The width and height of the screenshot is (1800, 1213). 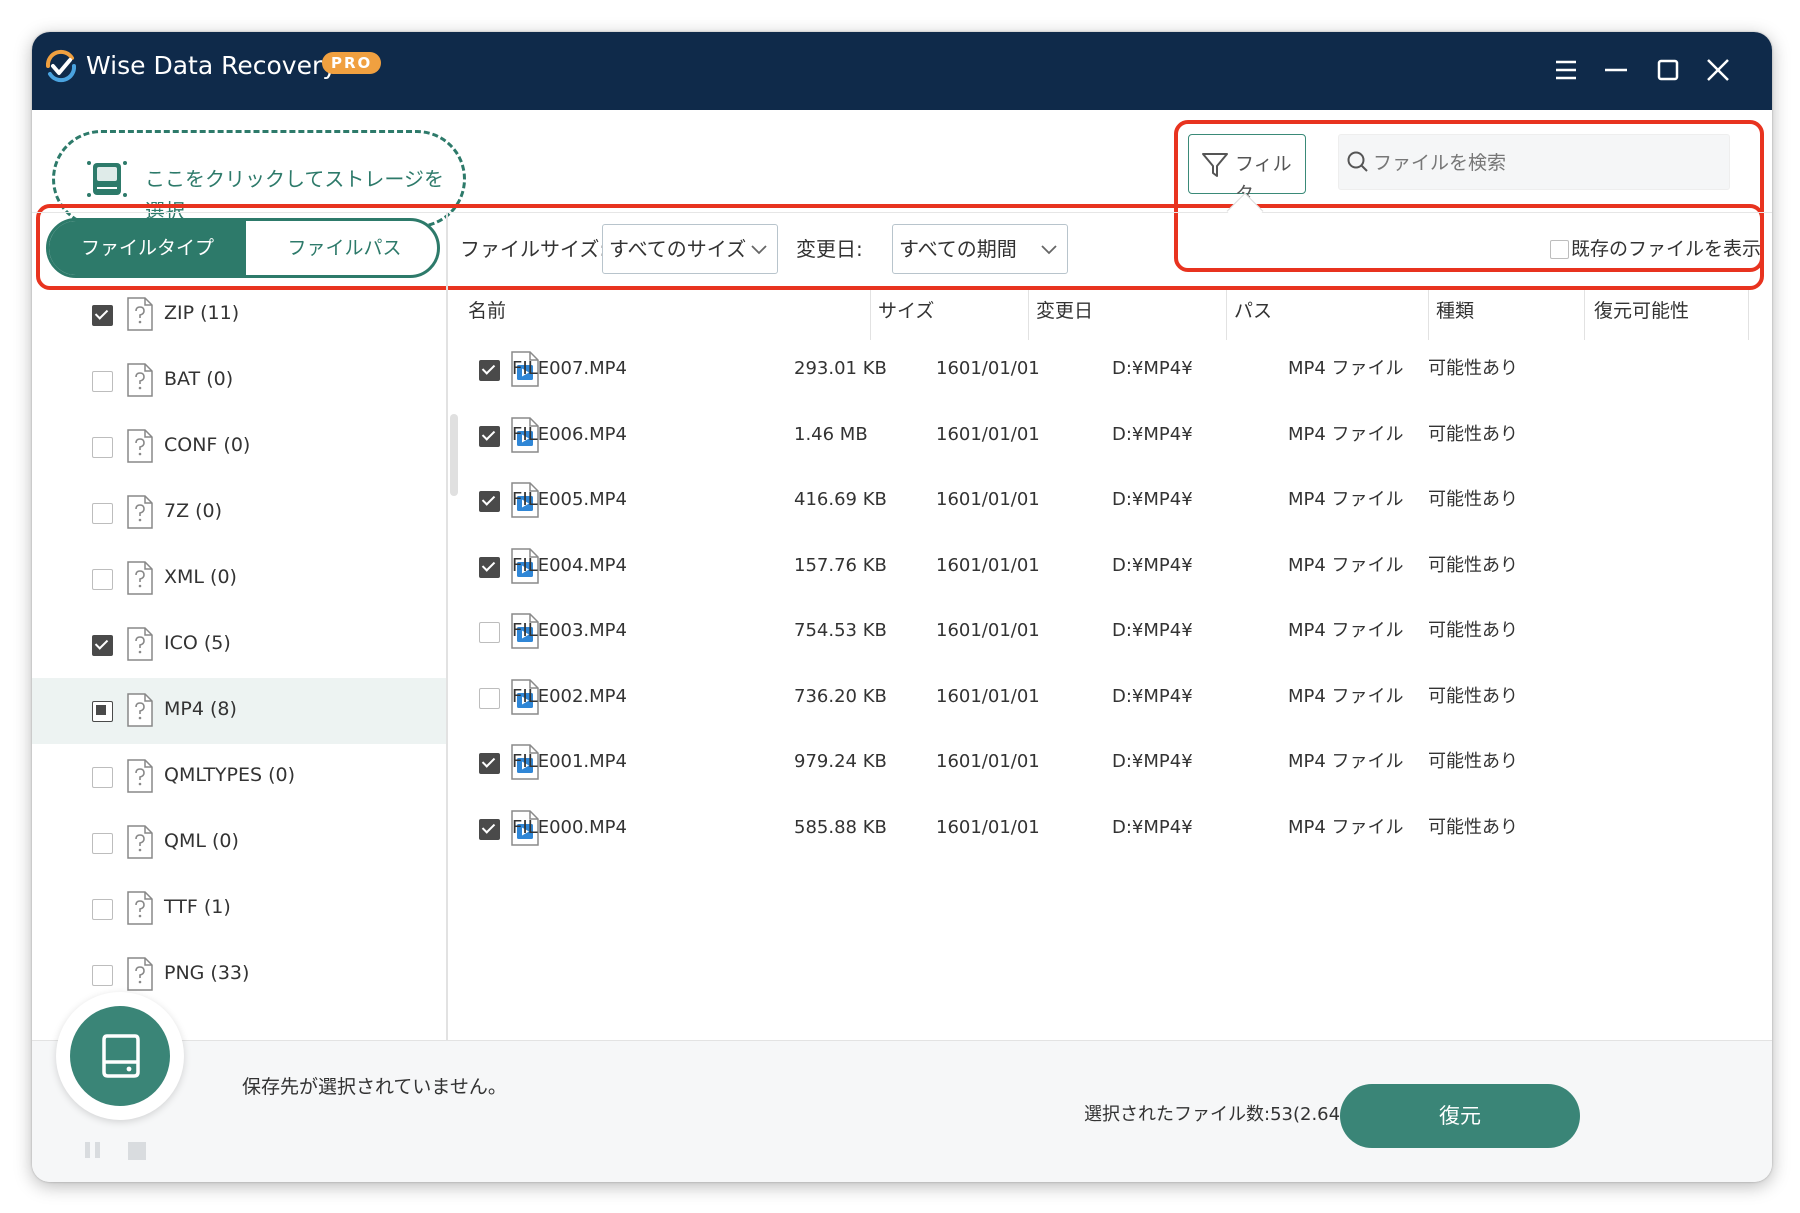 What do you see at coordinates (1247, 169) in the screenshot?
I see `filter-button: フィルタ` at bounding box center [1247, 169].